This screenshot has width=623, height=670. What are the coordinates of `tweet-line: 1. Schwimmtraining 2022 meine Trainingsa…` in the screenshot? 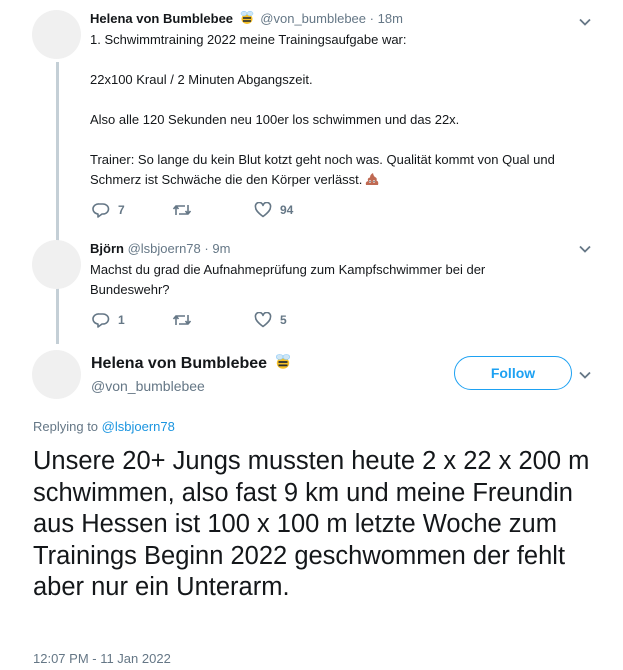 It's located at (248, 39).